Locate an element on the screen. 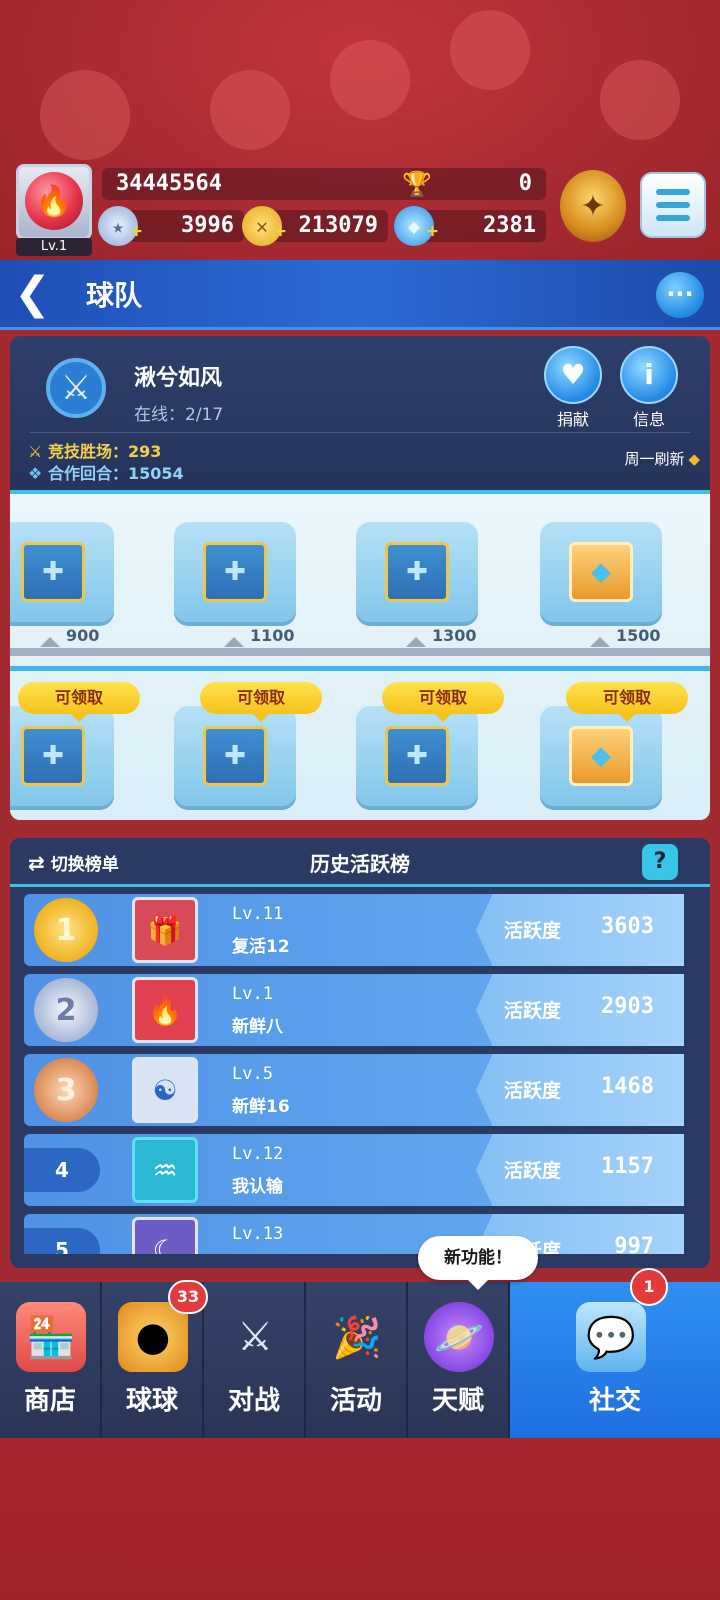 This screenshot has width=720, height=1600. nav-tab-battle: ⚔ 对战 is located at coordinates (255, 1360).